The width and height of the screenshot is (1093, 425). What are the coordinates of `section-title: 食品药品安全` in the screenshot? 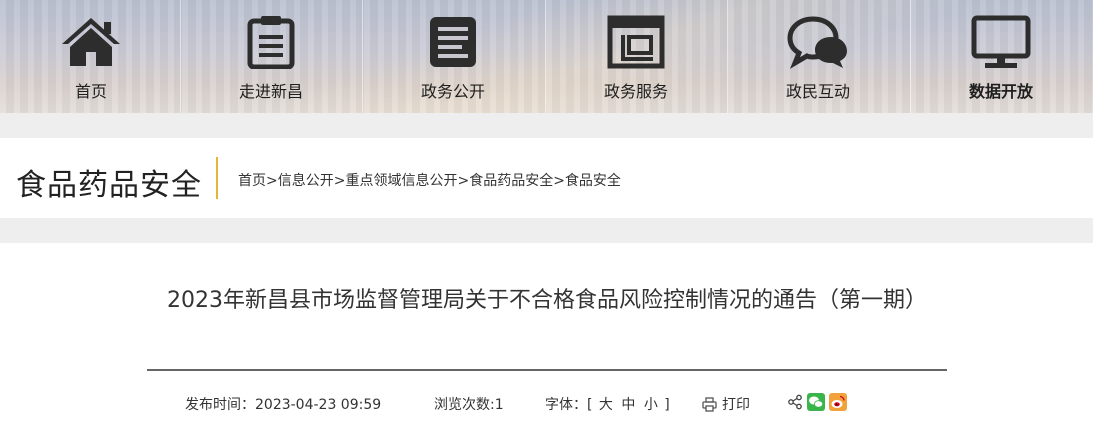 It's located at (109, 185).